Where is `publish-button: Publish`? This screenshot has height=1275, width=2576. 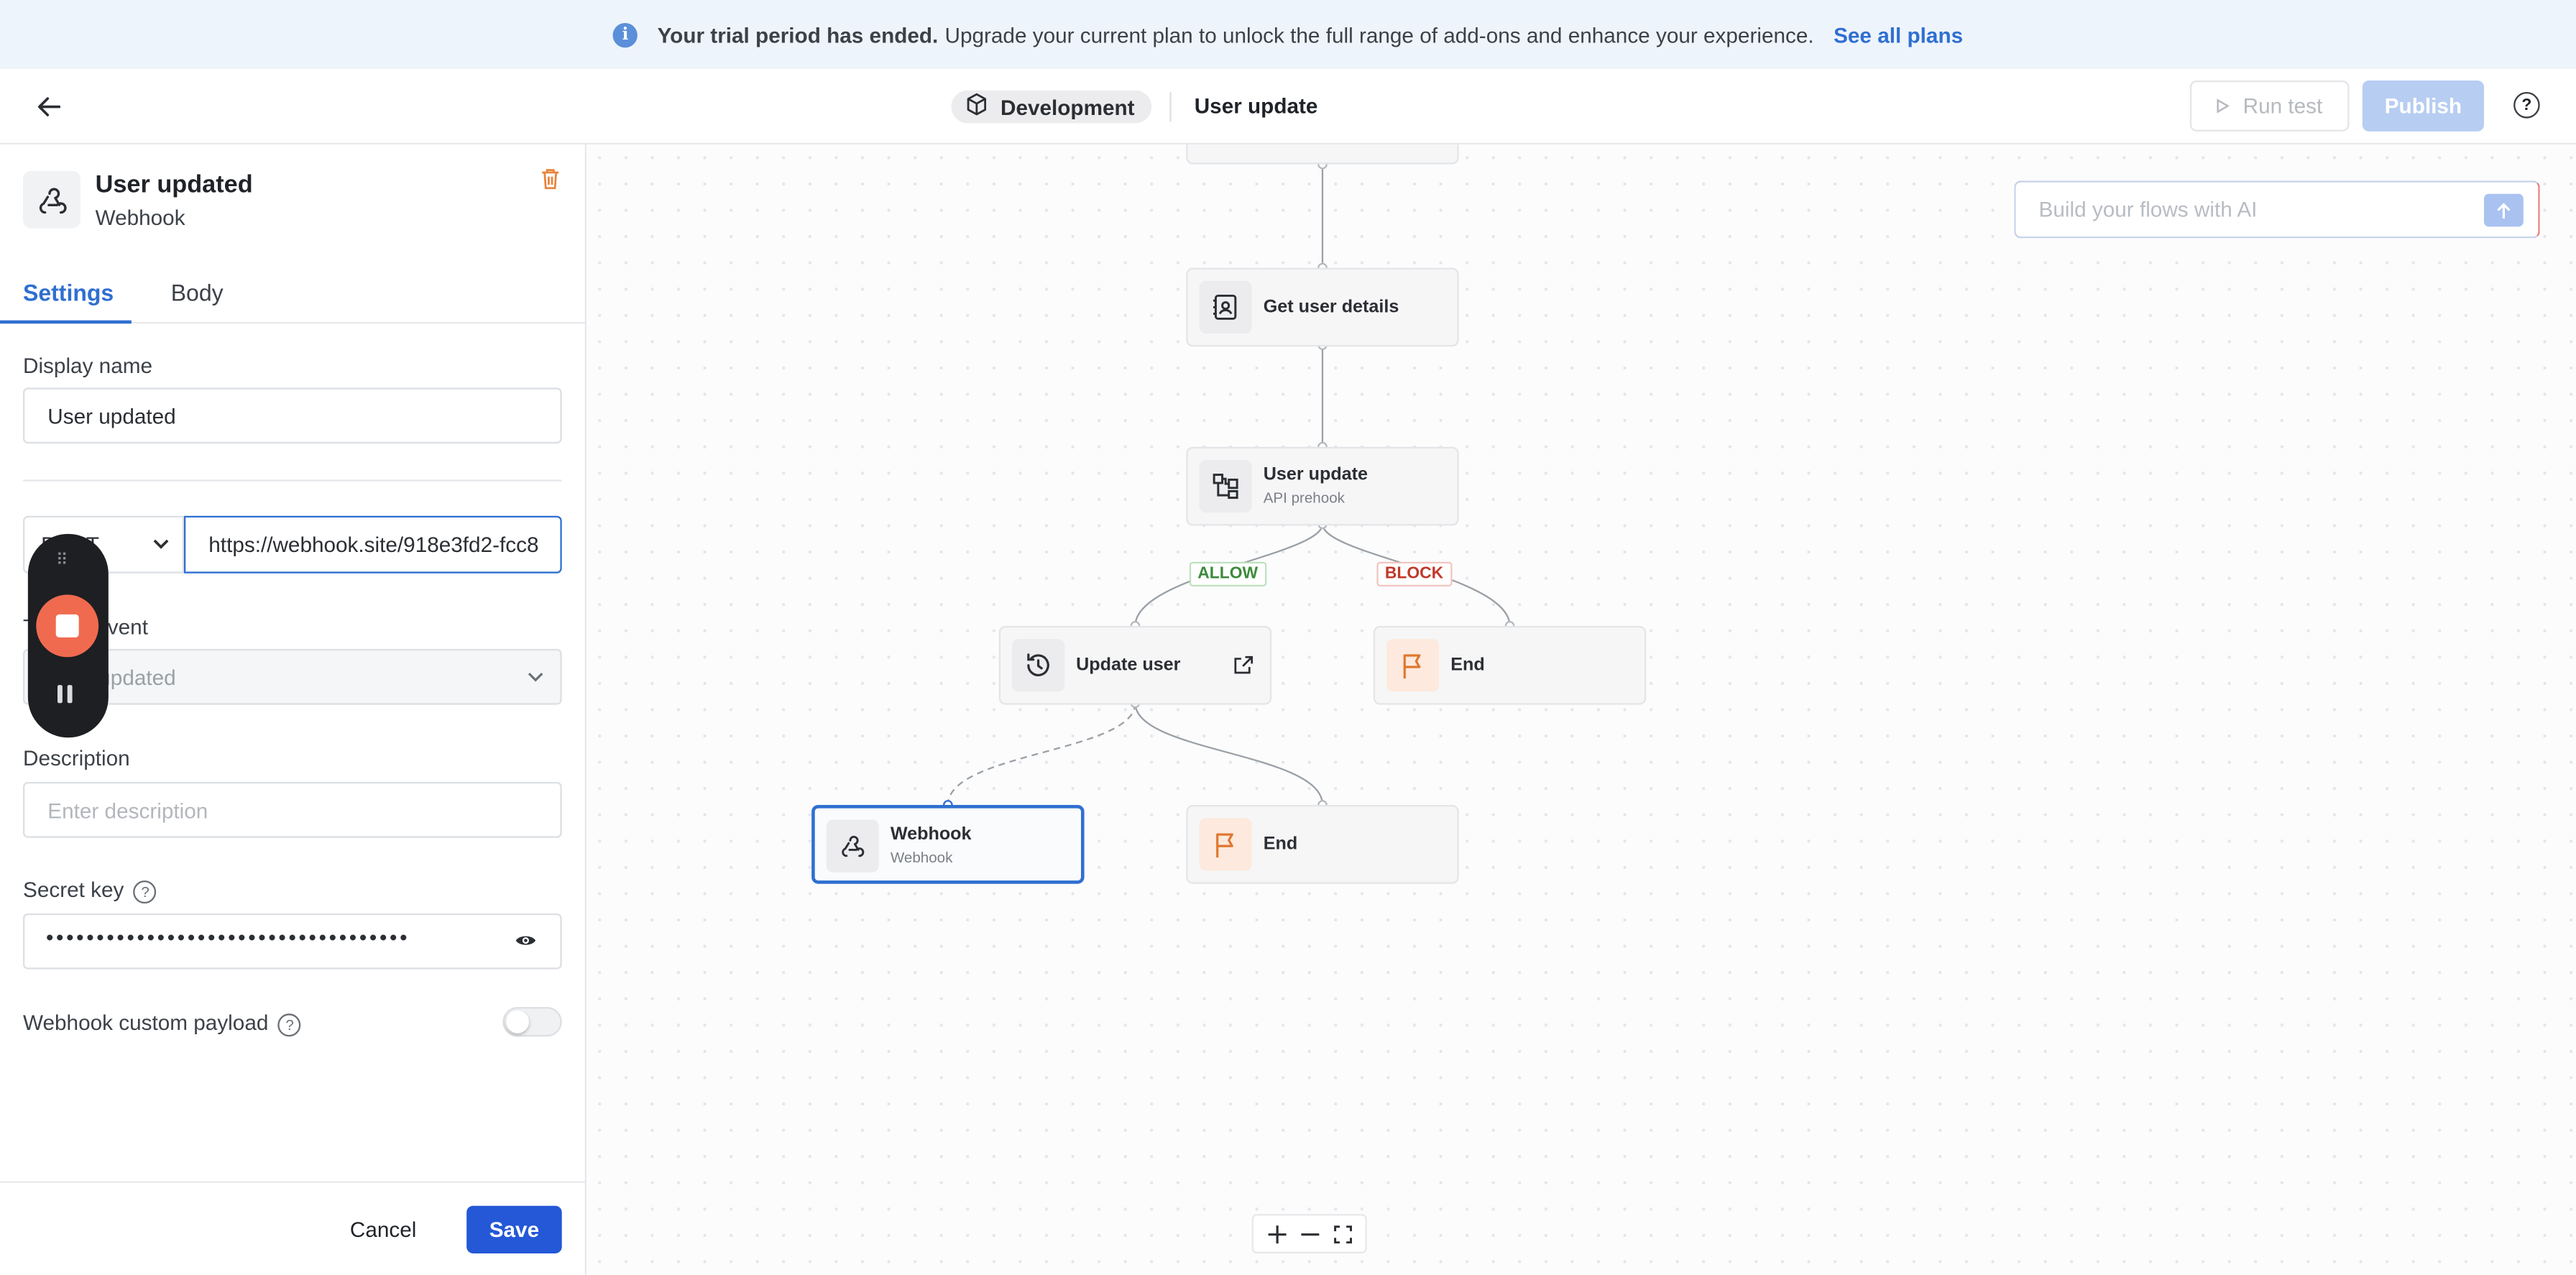
publish-button: Publish is located at coordinates (2423, 106).